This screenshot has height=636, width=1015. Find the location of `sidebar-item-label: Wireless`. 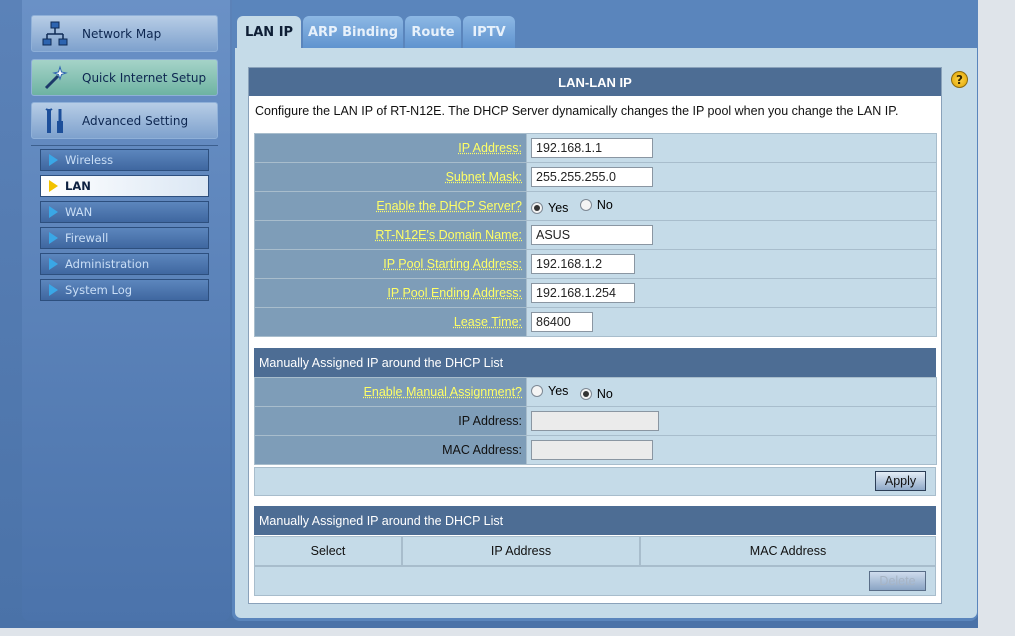

sidebar-item-label: Wireless is located at coordinates (89, 160).